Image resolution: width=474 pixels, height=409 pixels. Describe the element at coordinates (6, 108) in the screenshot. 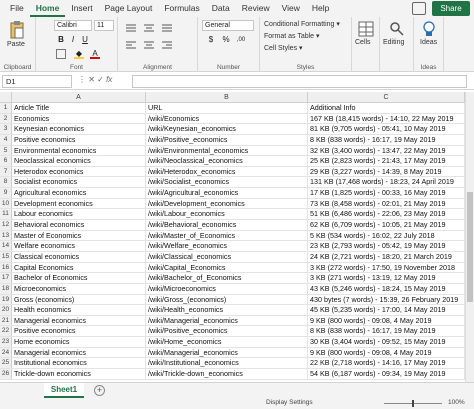

I see `row-number: 1` at that location.